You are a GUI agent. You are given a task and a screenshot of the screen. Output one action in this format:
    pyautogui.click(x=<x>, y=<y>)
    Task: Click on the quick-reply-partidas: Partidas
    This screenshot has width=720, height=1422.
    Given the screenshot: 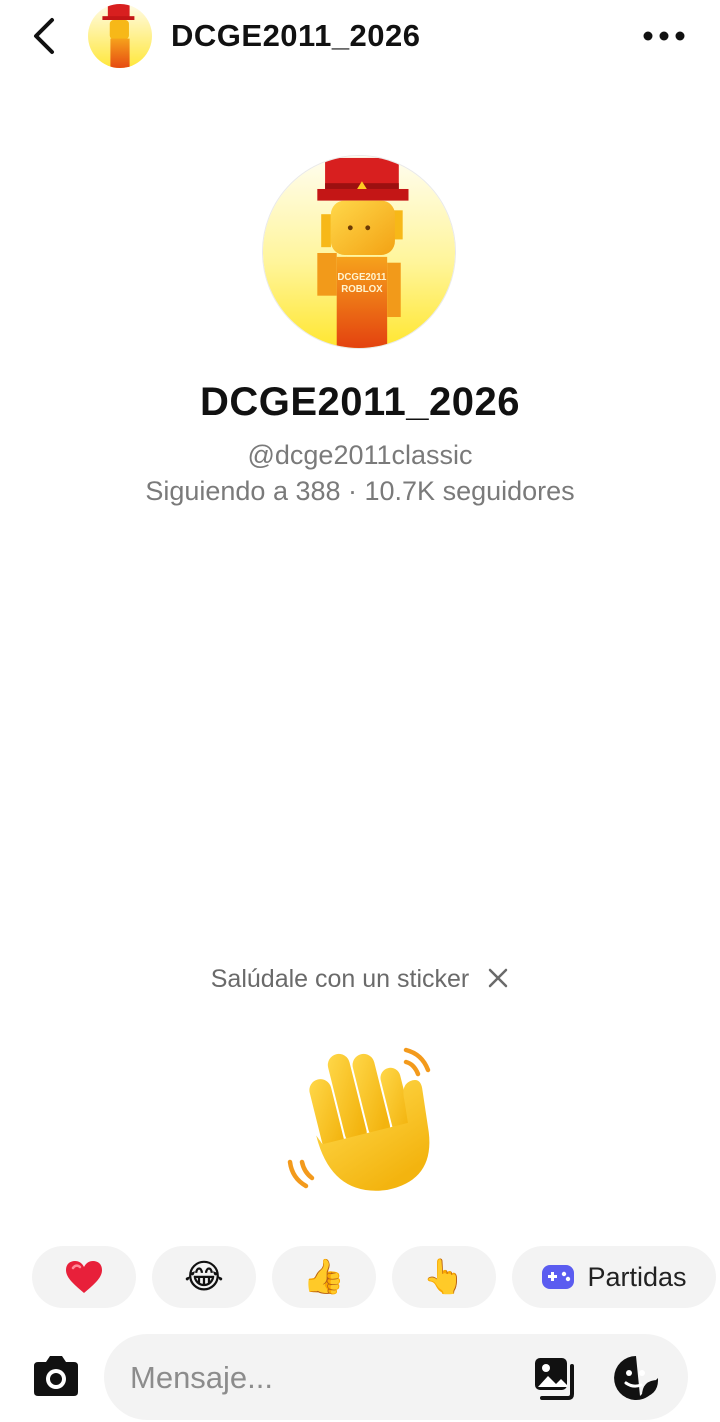 What is the action you would take?
    pyautogui.click(x=614, y=1277)
    